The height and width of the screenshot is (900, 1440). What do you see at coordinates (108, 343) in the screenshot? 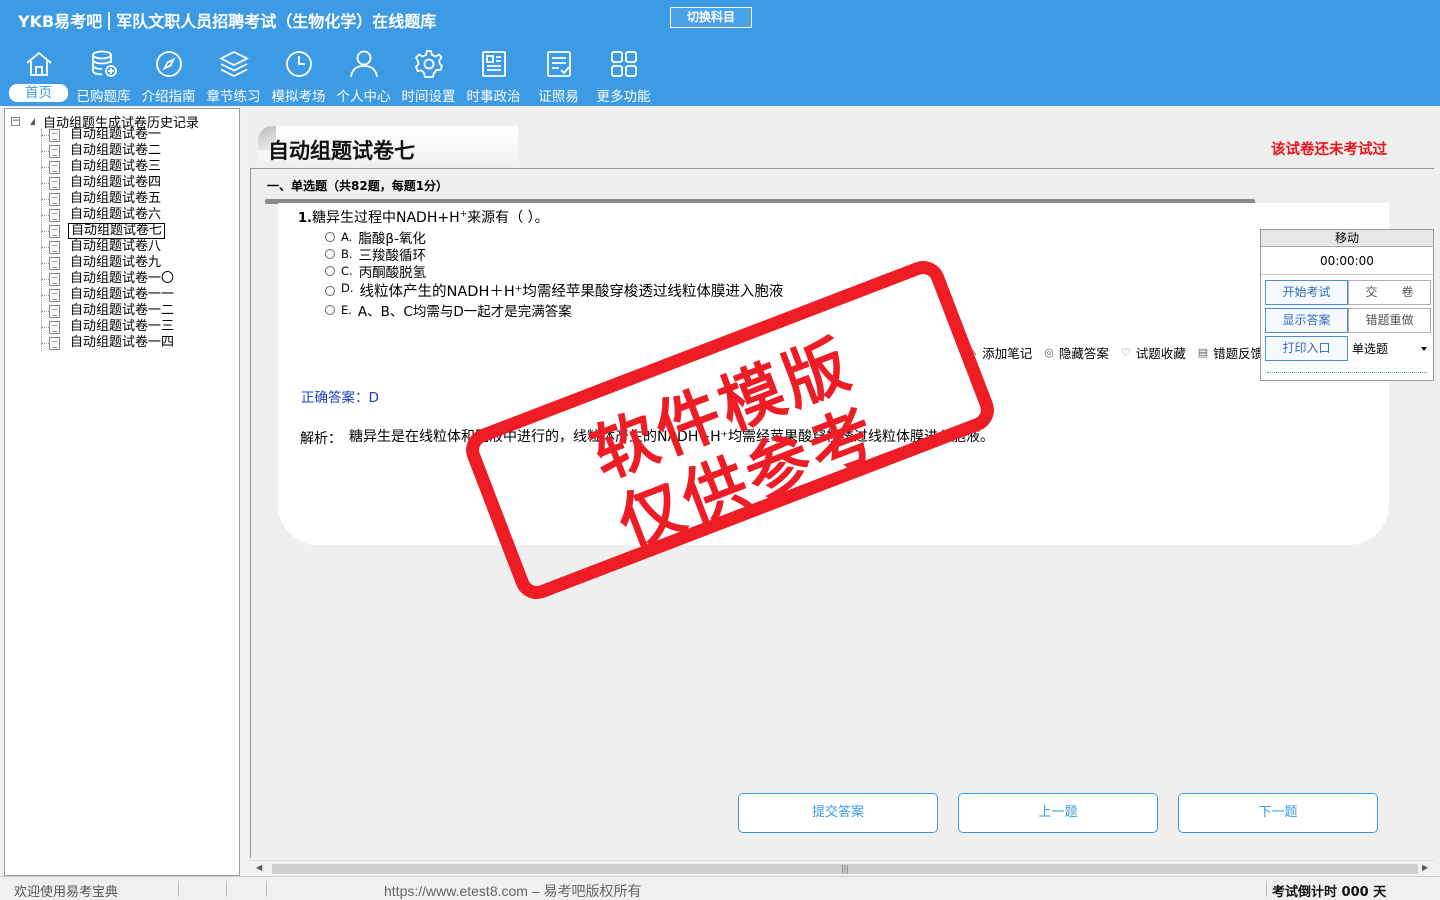
I see `tree-item: 自动组题试卷一四` at bounding box center [108, 343].